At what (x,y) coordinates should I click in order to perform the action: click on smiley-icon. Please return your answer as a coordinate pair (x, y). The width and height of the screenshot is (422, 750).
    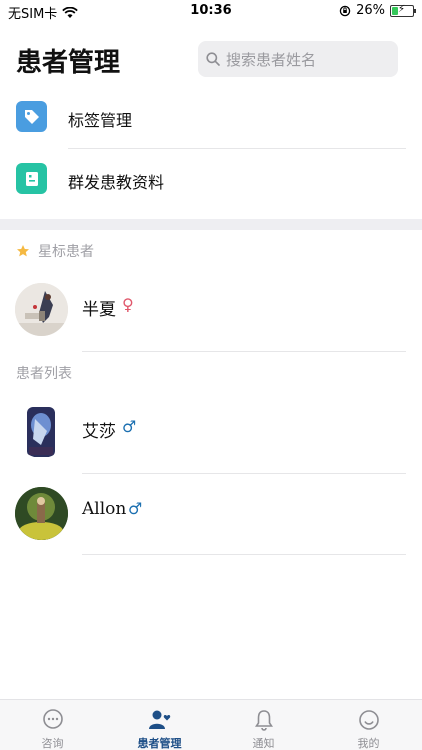
    Looking at the image, I should click on (368, 720).